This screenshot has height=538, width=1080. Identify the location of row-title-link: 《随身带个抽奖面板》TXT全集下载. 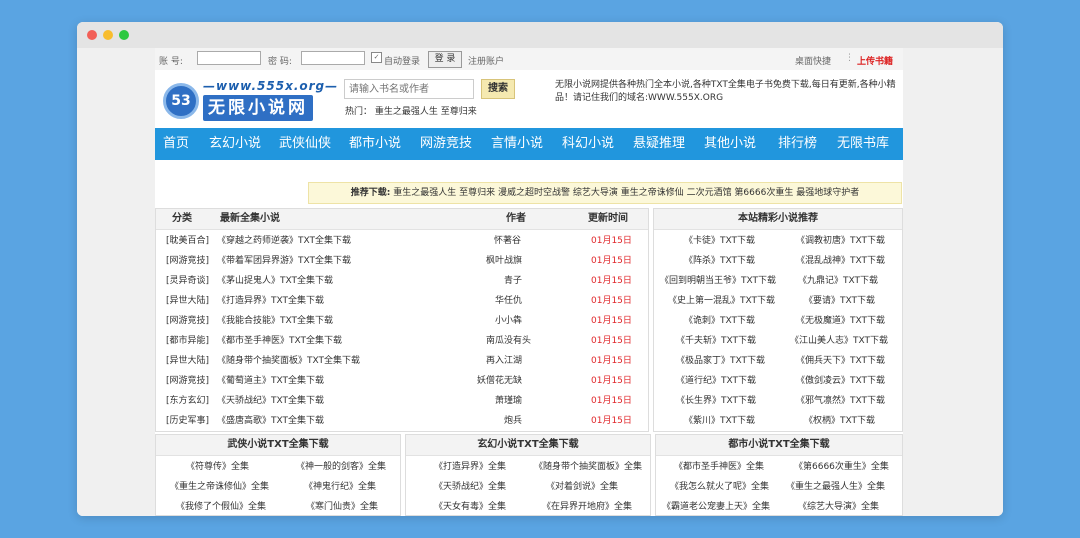
(288, 361).